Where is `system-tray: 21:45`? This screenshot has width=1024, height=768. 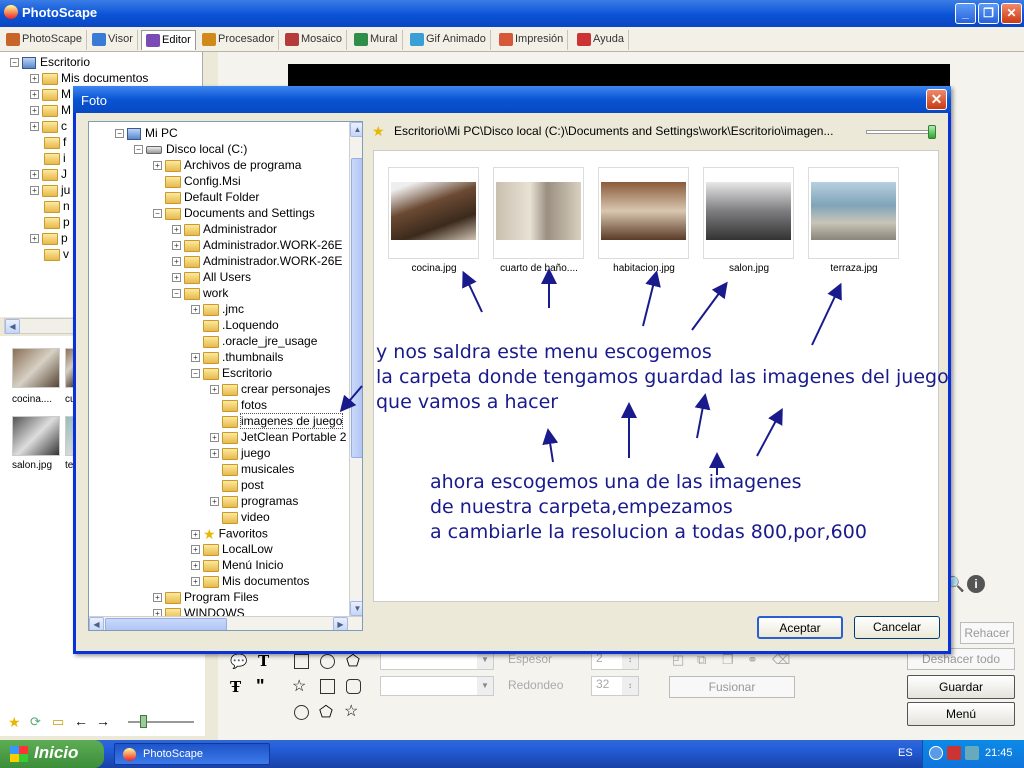
system-tray: 21:45 is located at coordinates (973, 754).